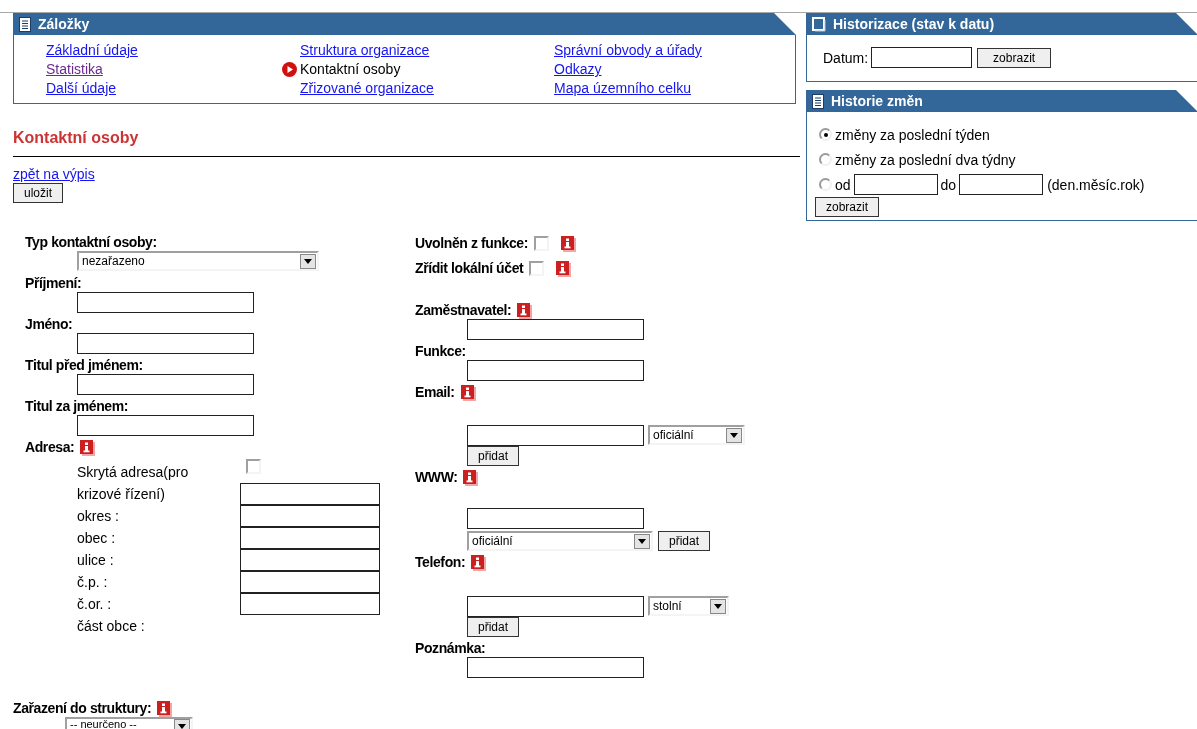 The height and width of the screenshot is (729, 1197). What do you see at coordinates (948, 184) in the screenshot?
I see `field-label: do` at bounding box center [948, 184].